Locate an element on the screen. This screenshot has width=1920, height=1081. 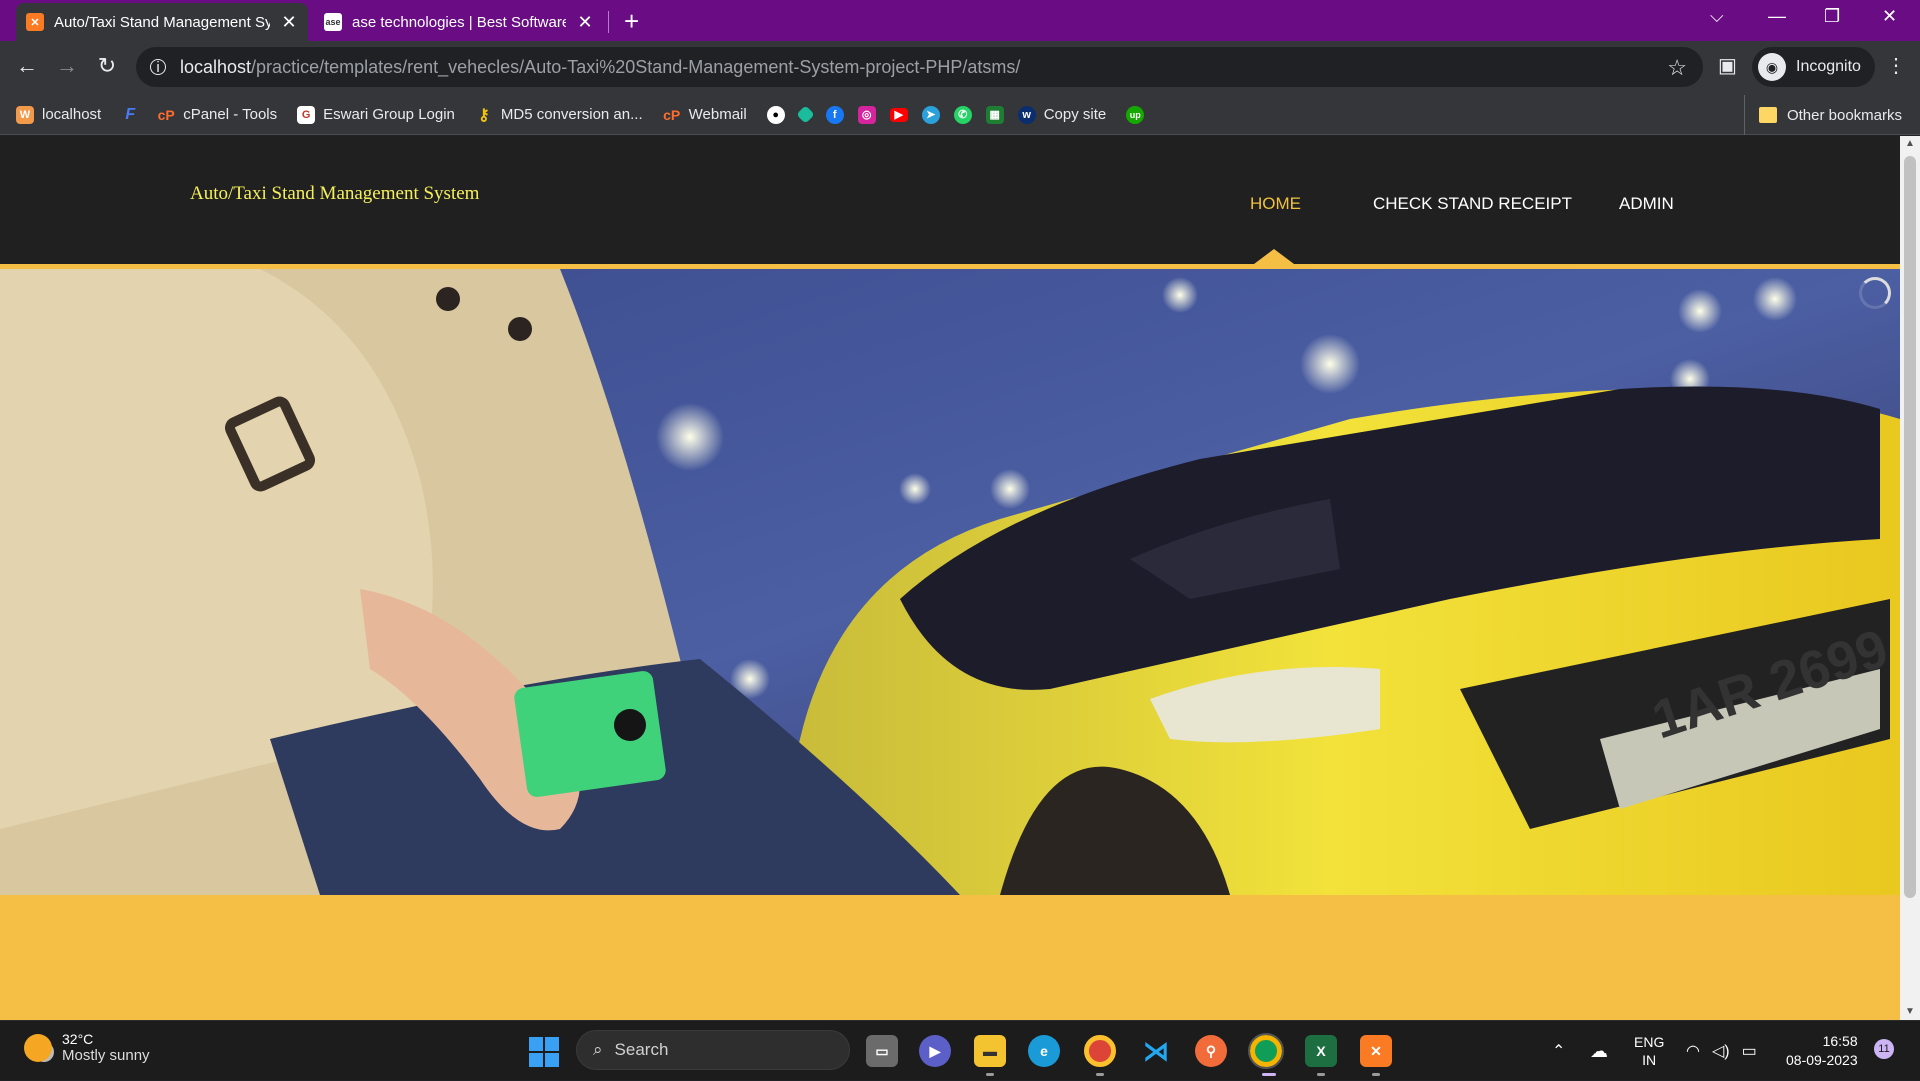
file-explorer-icon: ▬ is located at coordinates (990, 1051).